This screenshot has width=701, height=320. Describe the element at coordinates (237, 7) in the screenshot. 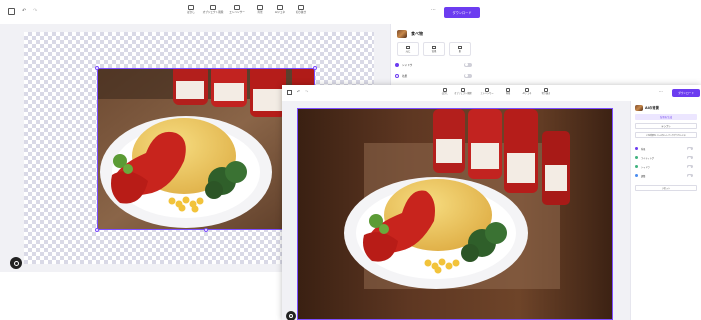

I see `enhance-icon` at that location.